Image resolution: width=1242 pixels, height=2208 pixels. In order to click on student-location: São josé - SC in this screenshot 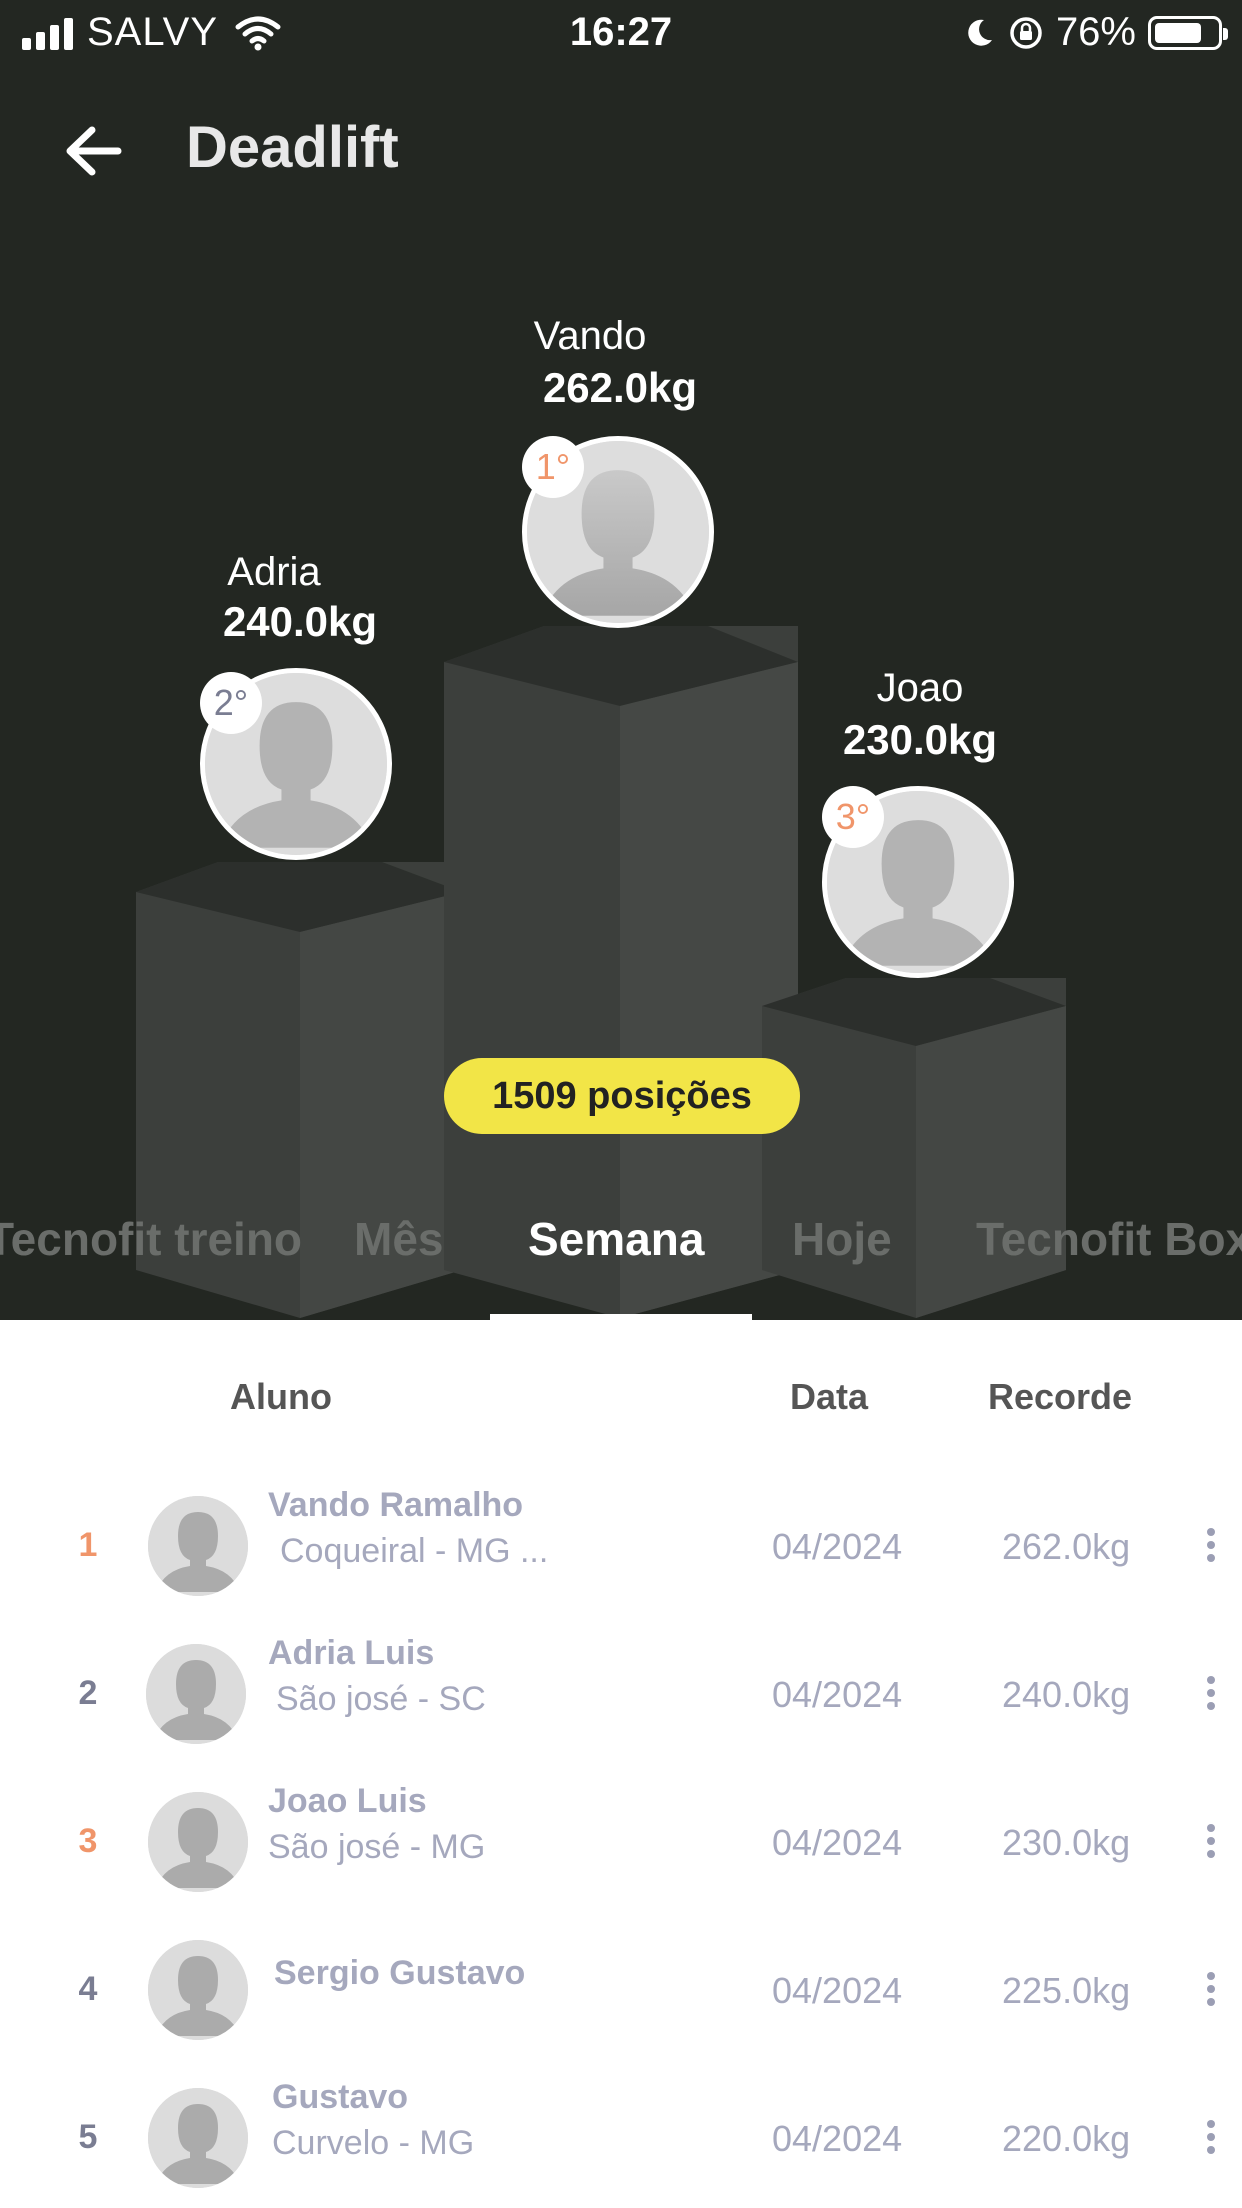, I will do `click(381, 1699)`.